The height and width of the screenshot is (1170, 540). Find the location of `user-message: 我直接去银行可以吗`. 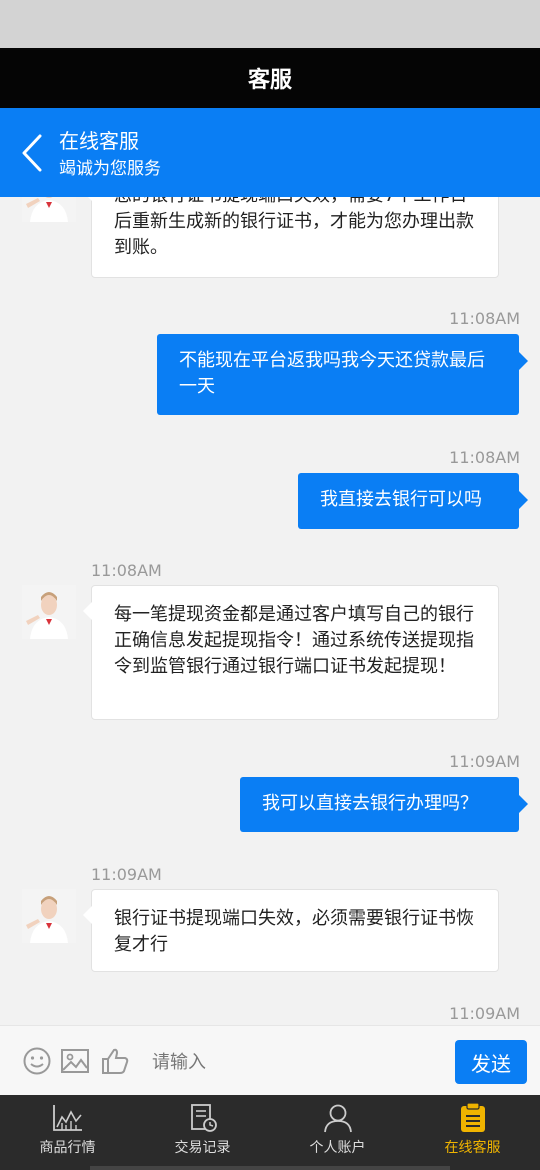

user-message: 我直接去银行可以吗 is located at coordinates (413, 501).